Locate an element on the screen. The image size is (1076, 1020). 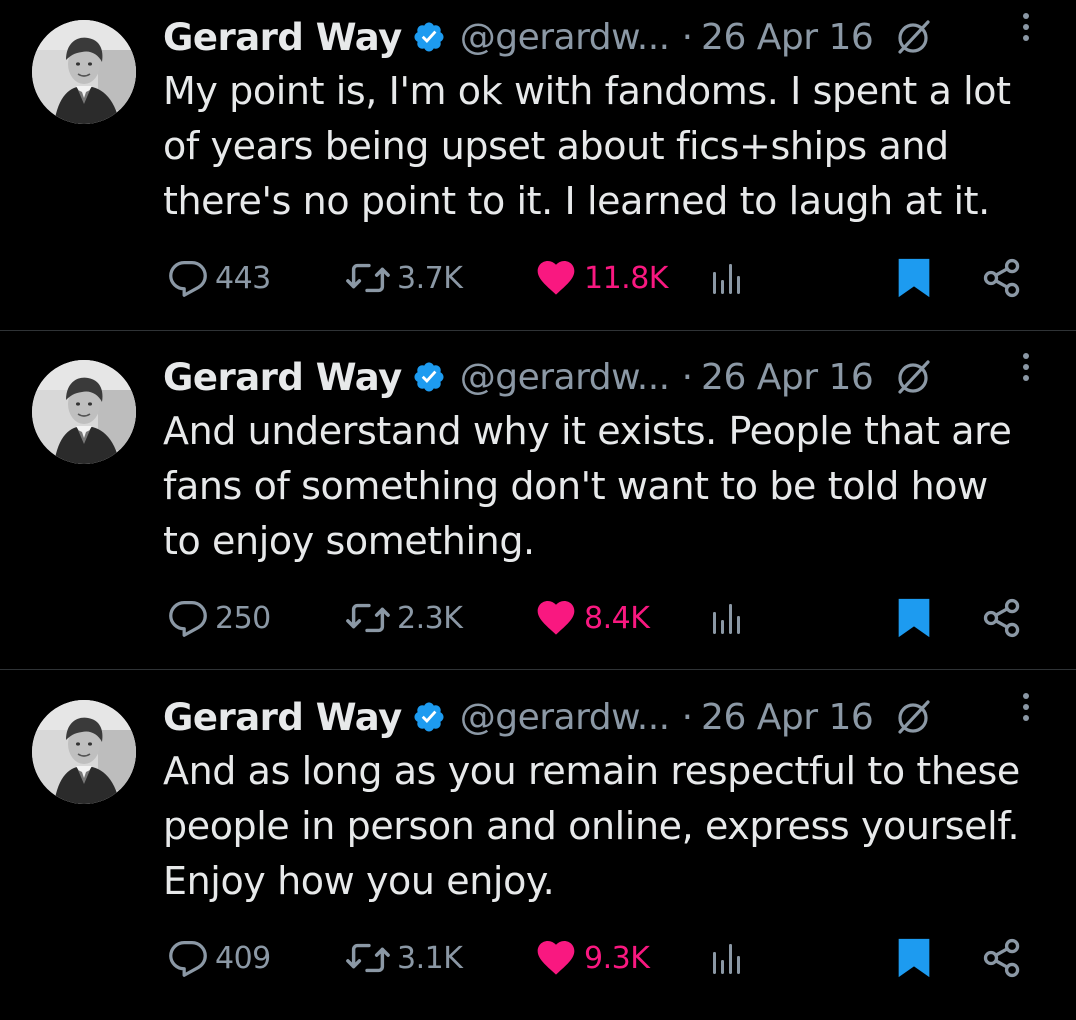
reply-button: 409 is located at coordinates (218, 958).